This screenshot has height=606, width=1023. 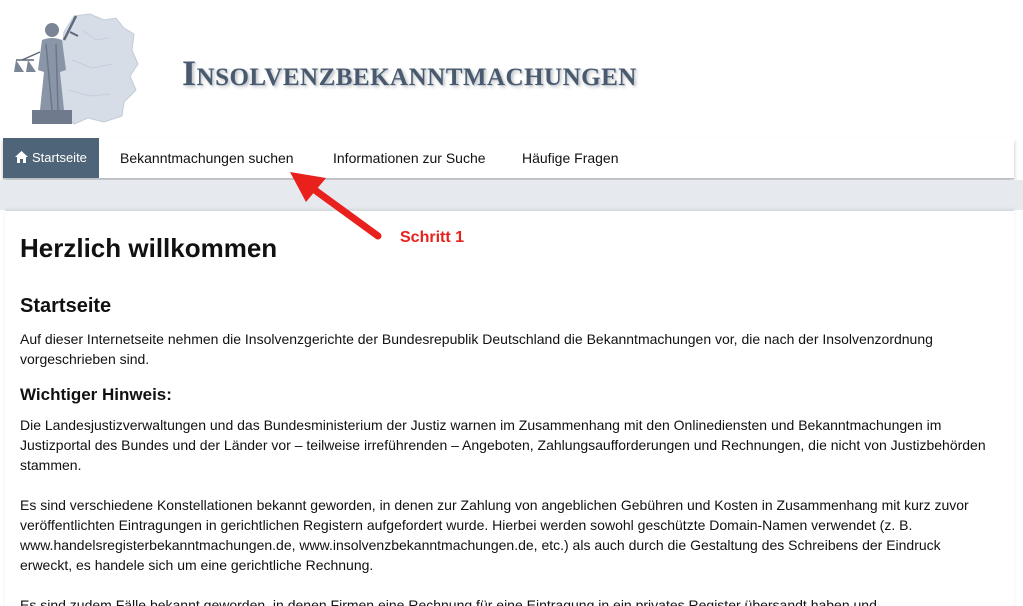 What do you see at coordinates (570, 158) in the screenshot?
I see `nav-item-haeufige-fragen: Häufige Fragen` at bounding box center [570, 158].